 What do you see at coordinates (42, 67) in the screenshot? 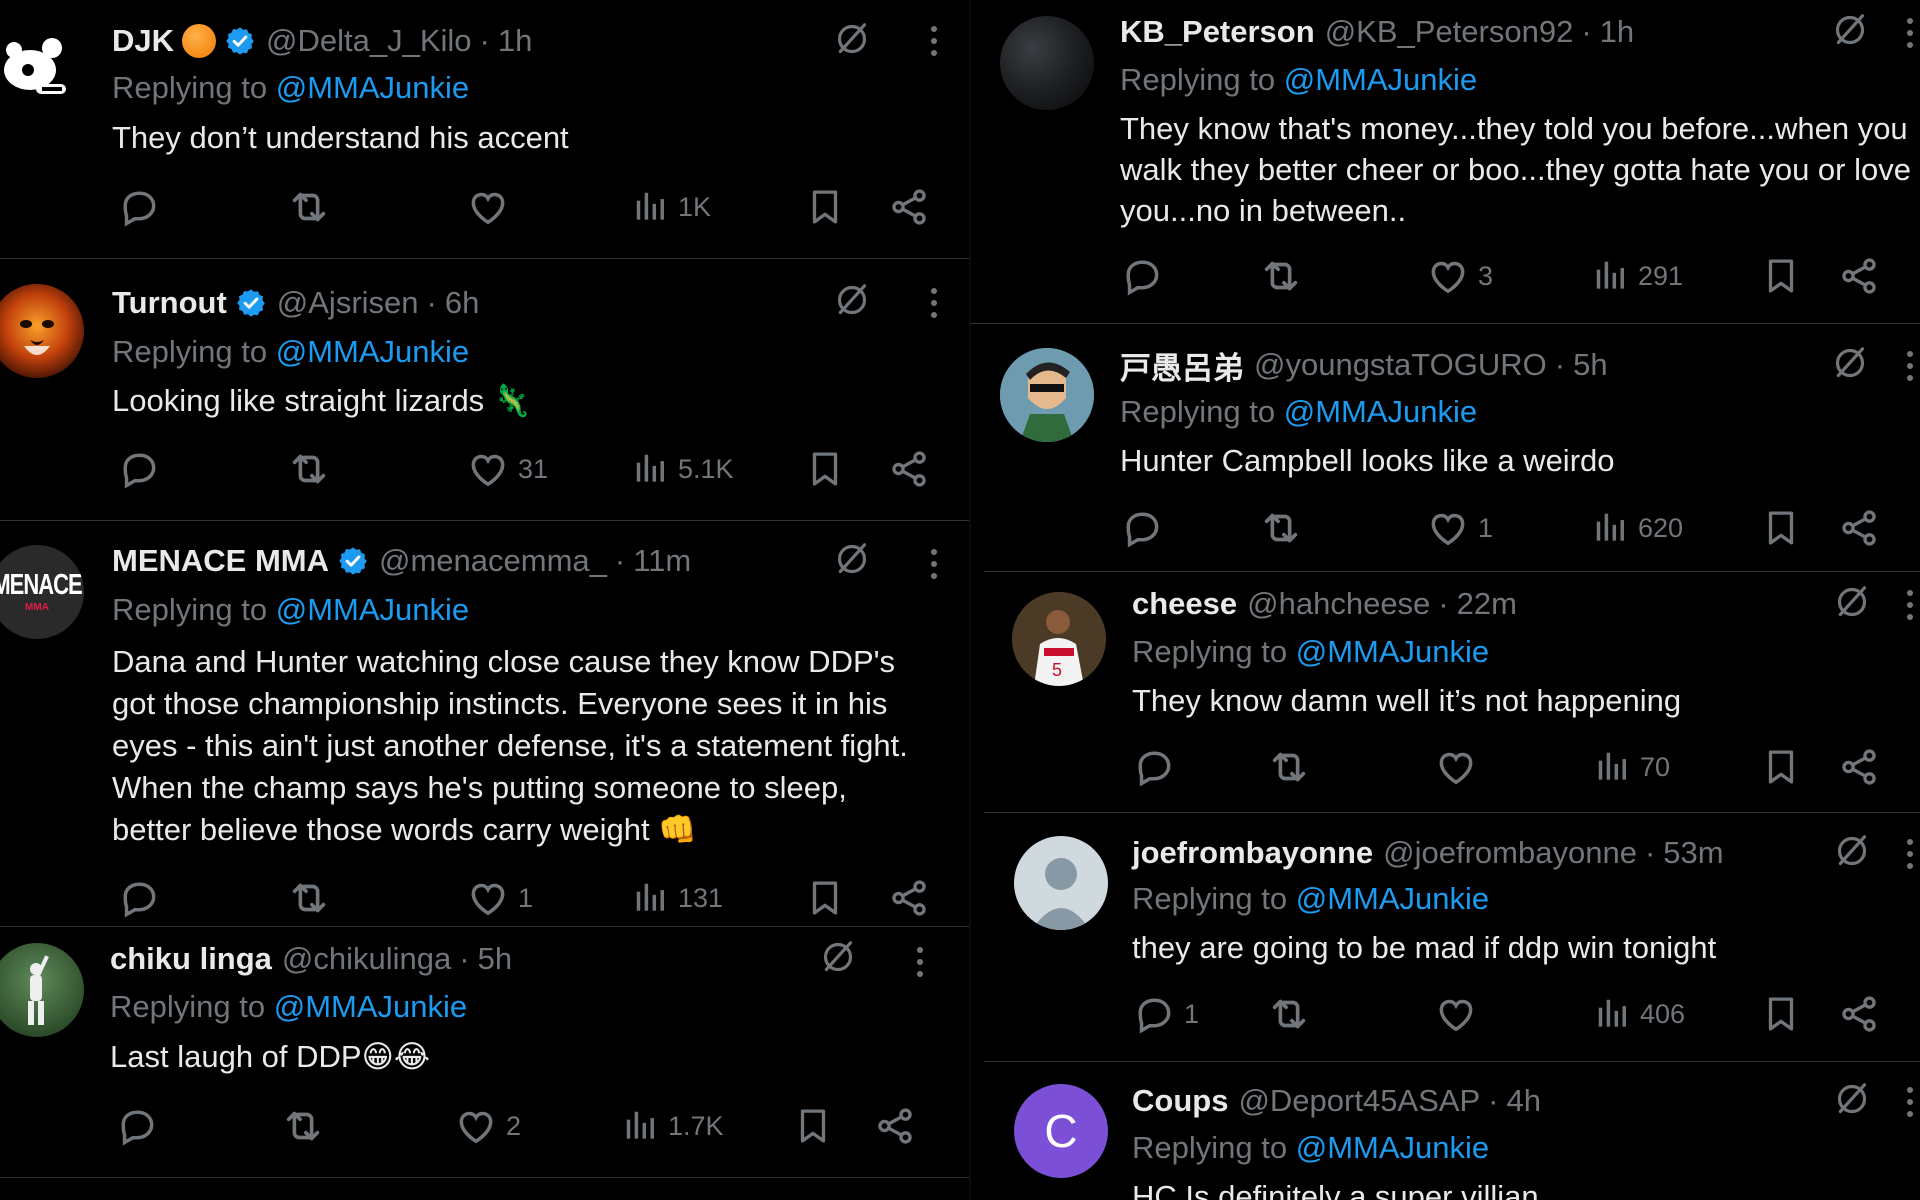
I see `doodle-avatar-icon` at bounding box center [42, 67].